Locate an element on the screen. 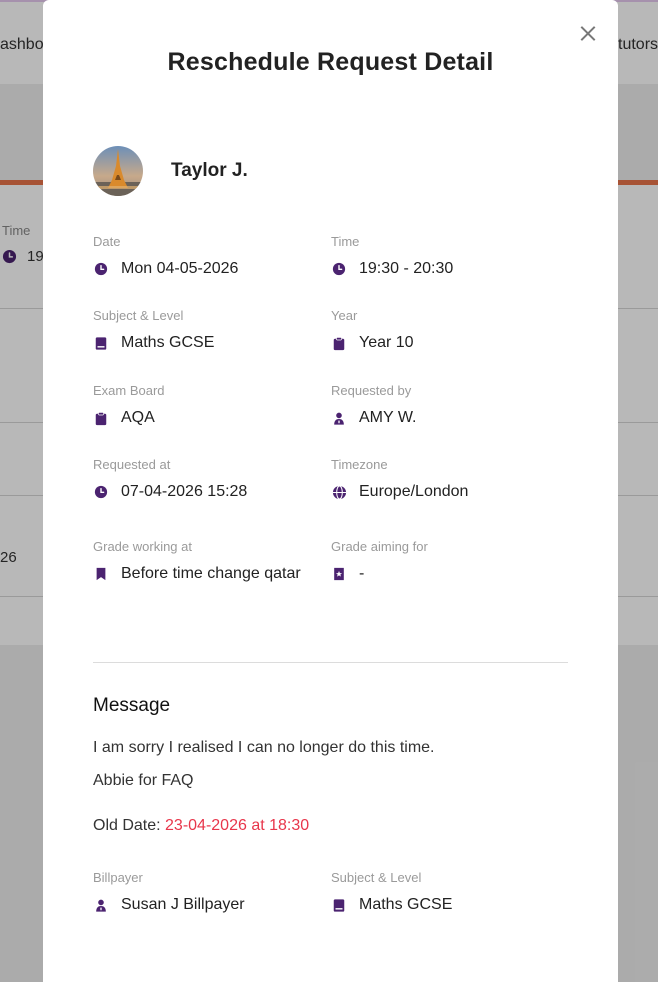  message-title: Message is located at coordinates (132, 705).